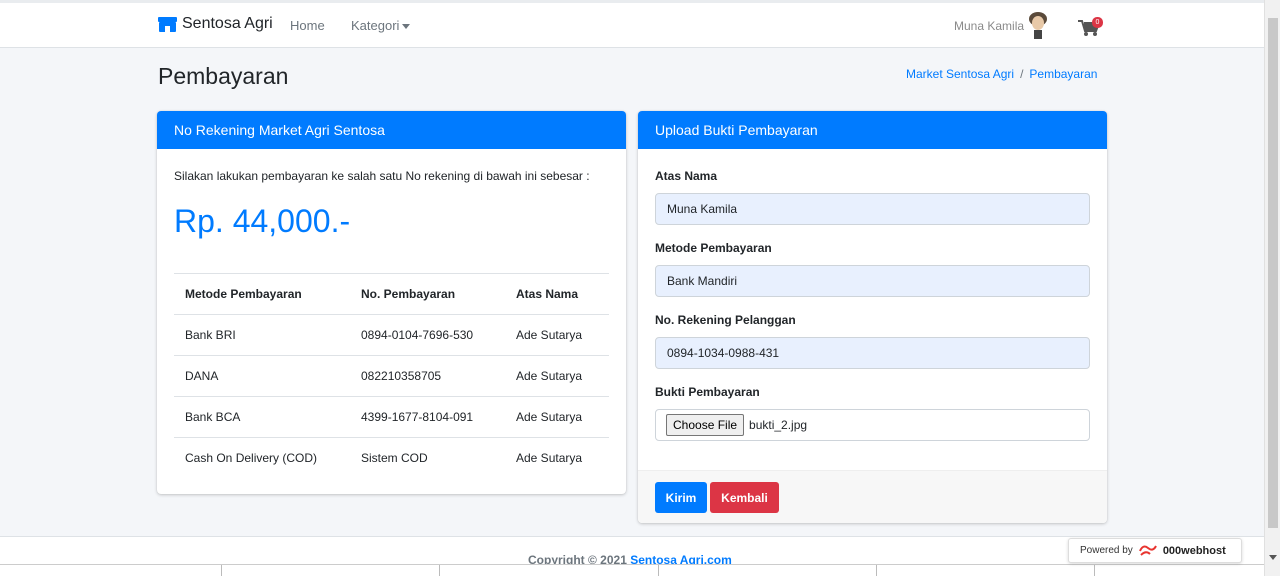 Image resolution: width=1280 pixels, height=576 pixels. I want to click on column-header: Atas Nama, so click(557, 294).